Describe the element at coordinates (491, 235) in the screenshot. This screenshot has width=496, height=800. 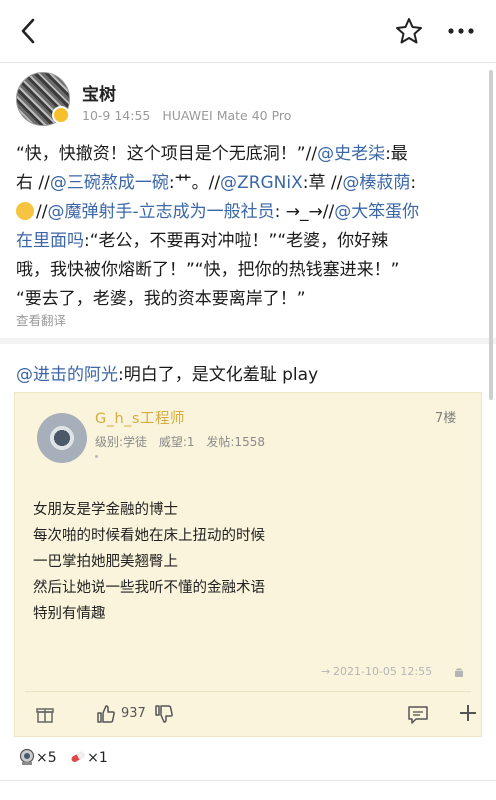
I see `scrollbar` at that location.